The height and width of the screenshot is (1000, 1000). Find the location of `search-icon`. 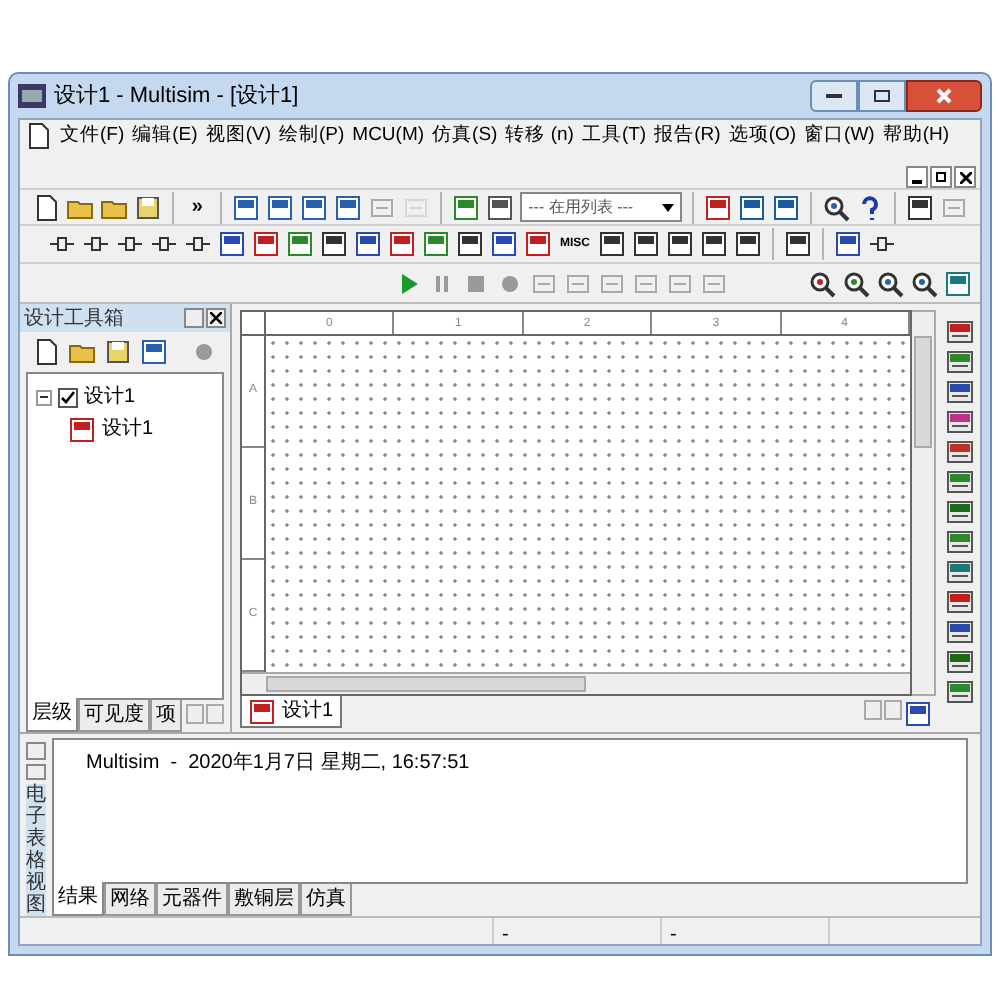

search-icon is located at coordinates (836, 207).